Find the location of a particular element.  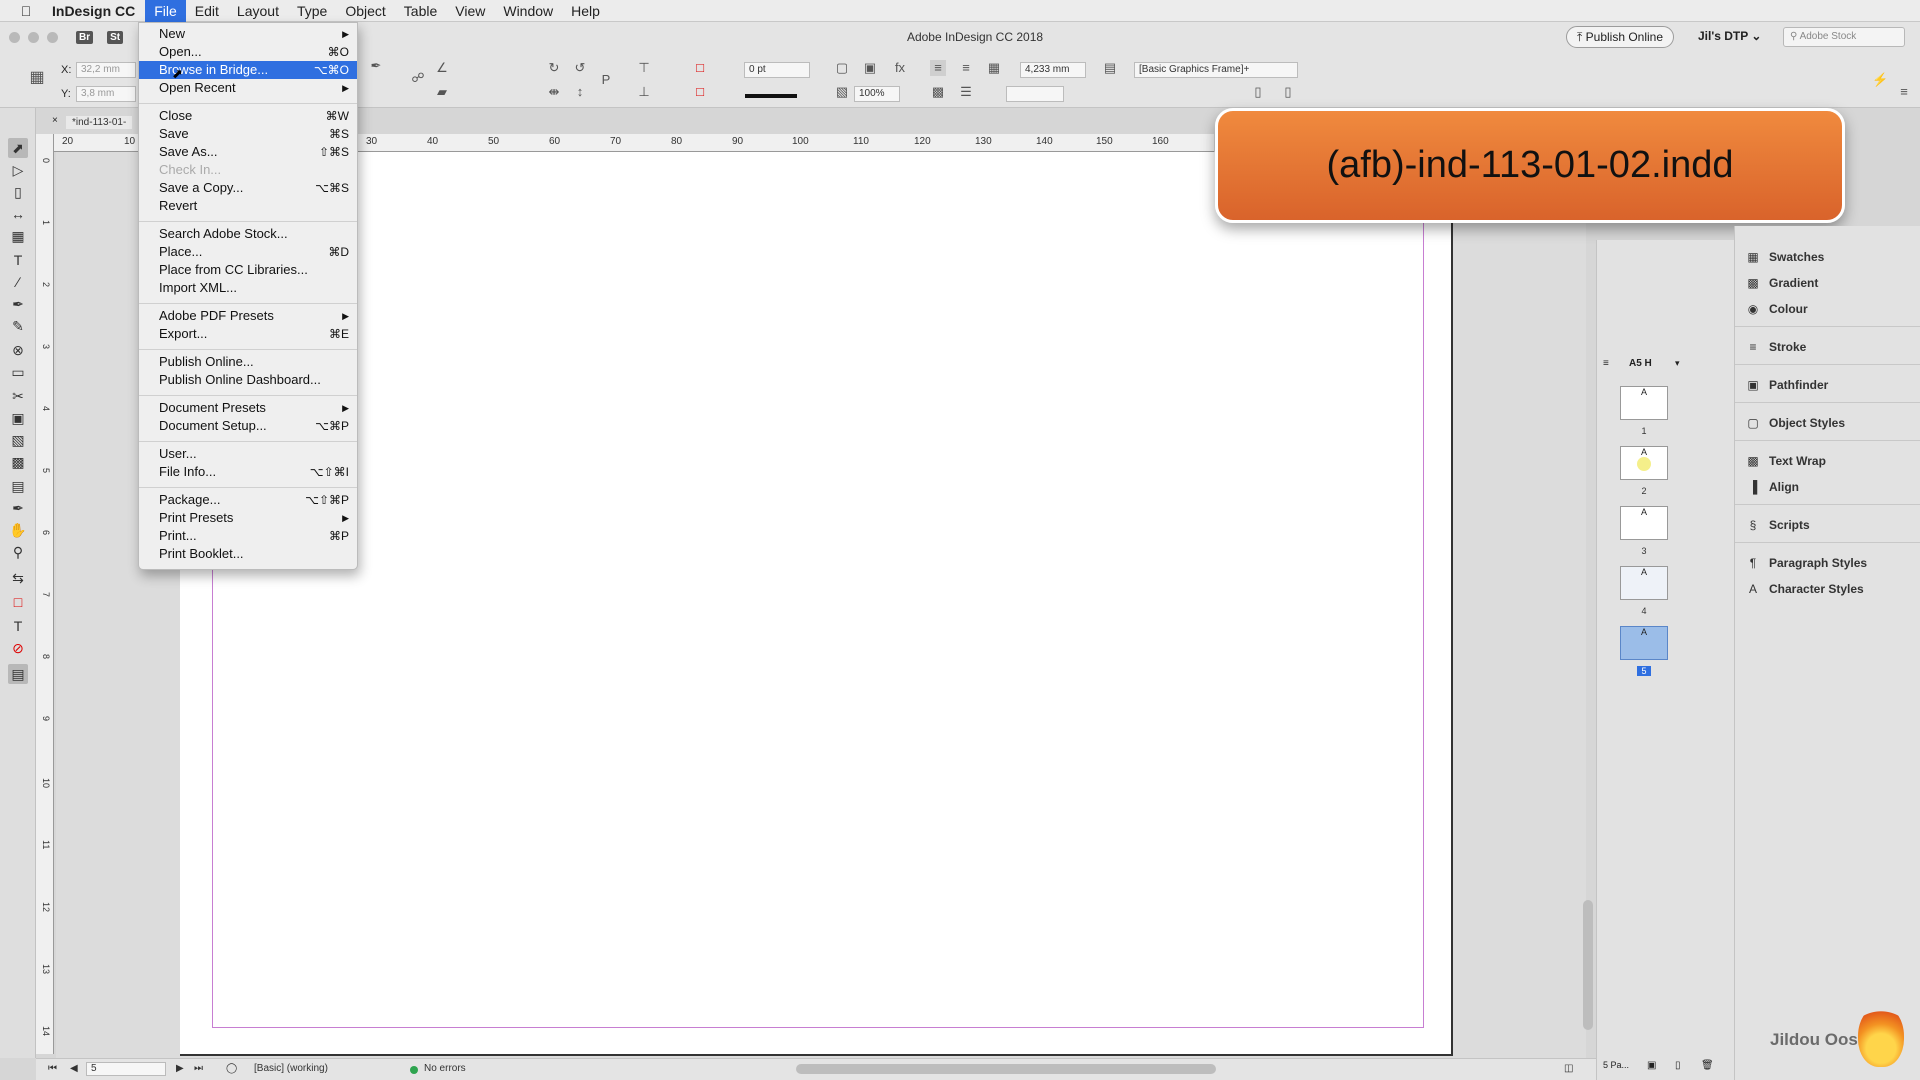

apply-none-icon: ⊘ is located at coordinates (18, 648).